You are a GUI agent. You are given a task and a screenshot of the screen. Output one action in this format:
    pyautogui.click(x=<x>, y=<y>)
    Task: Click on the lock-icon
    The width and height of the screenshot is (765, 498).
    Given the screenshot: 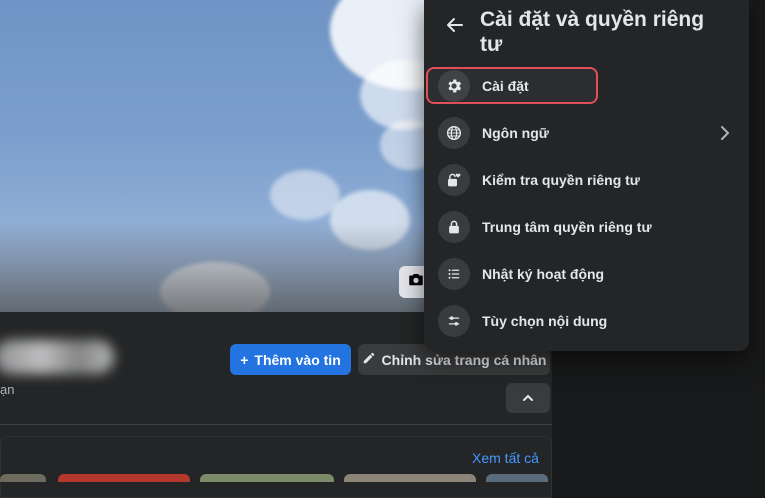 What is the action you would take?
    pyautogui.click(x=454, y=227)
    